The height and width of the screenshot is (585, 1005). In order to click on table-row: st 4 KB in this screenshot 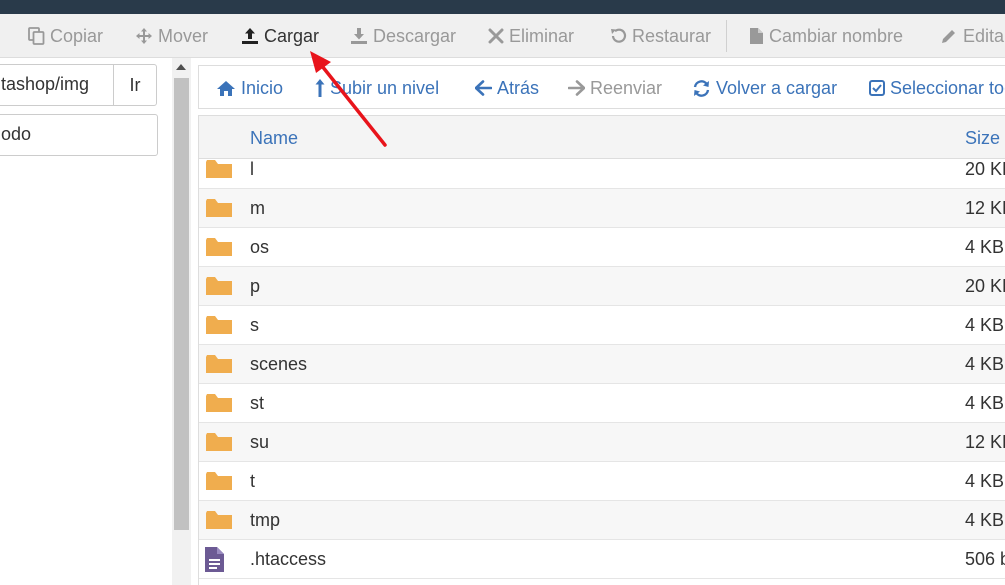, I will do `click(602, 403)`.